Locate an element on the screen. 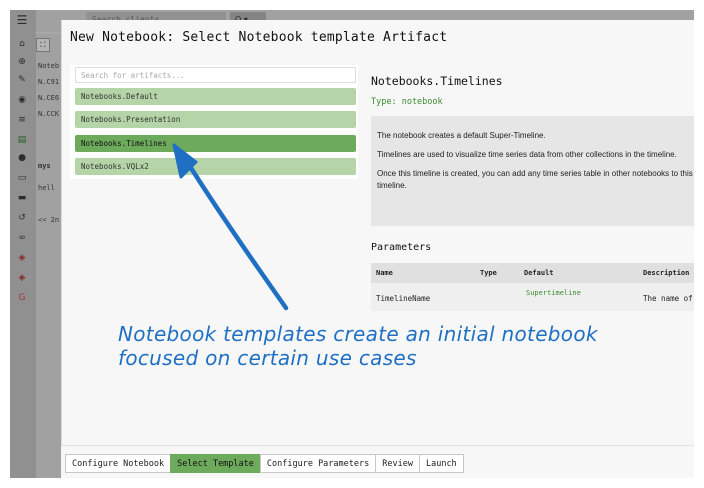 This screenshot has width=704, height=488. table-header: Name Type Default Description is located at coordinates (532, 273).